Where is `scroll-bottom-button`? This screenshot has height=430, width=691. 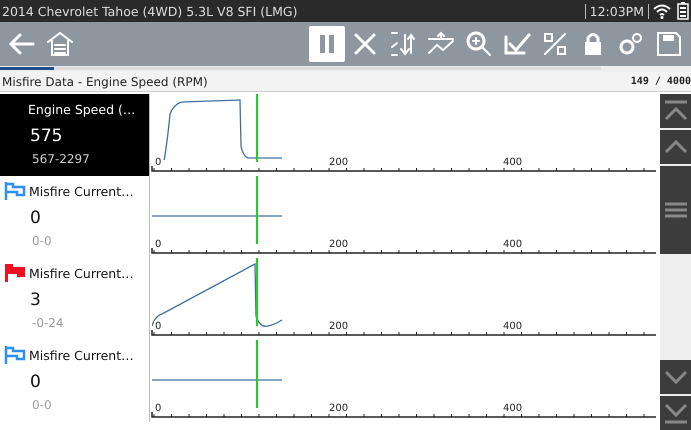
scroll-bottom-button is located at coordinates (675, 413).